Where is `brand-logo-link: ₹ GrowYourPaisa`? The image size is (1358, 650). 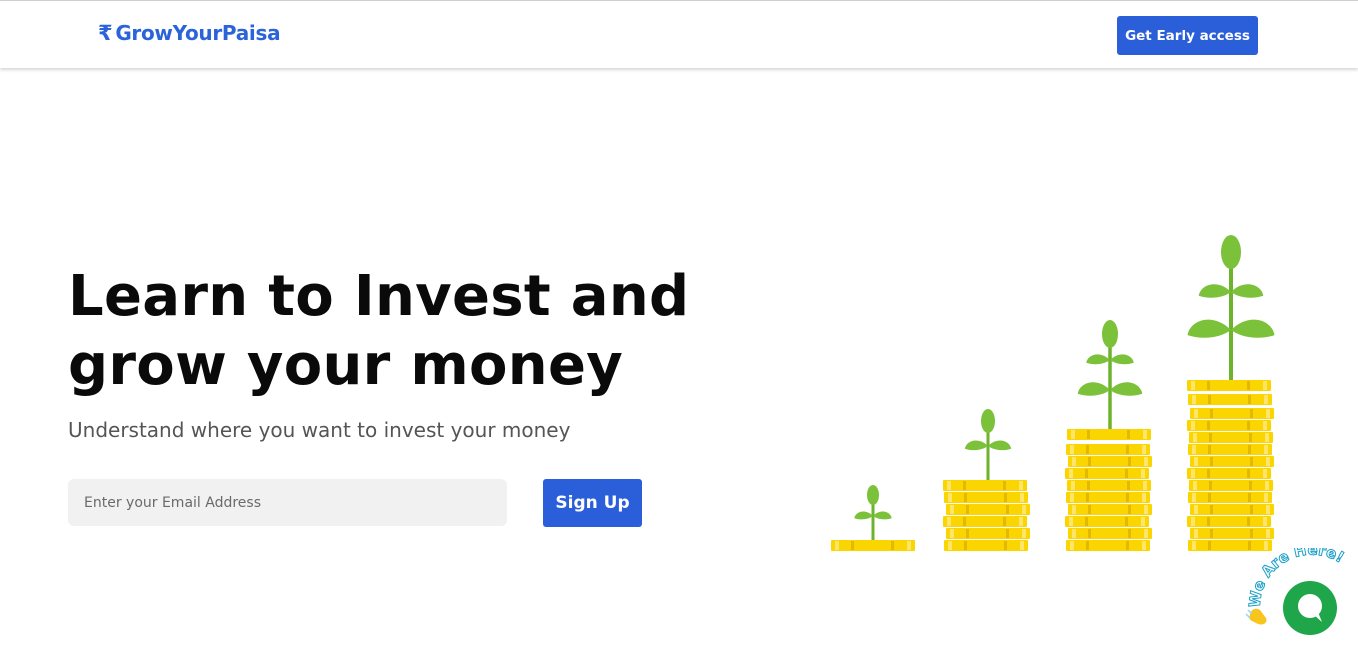
brand-logo-link: ₹ GrowYourPaisa is located at coordinates (189, 33).